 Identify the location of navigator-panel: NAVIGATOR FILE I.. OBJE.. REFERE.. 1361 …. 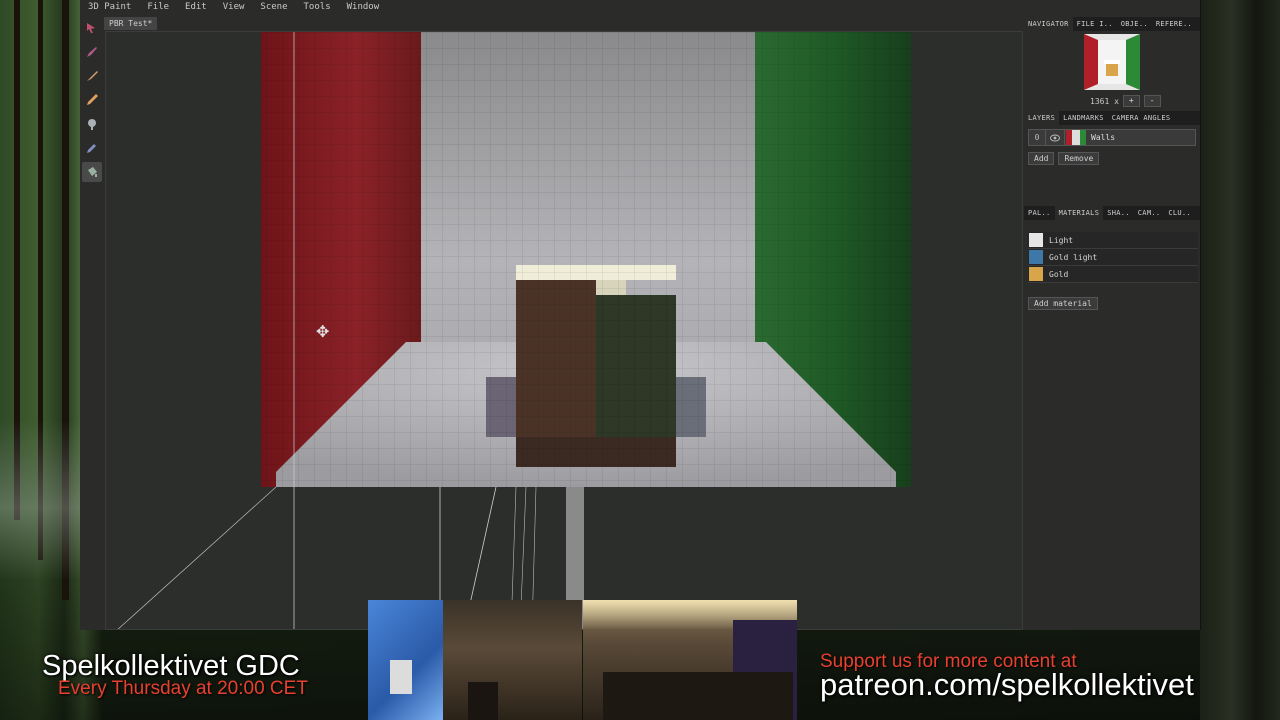
(1112, 63).